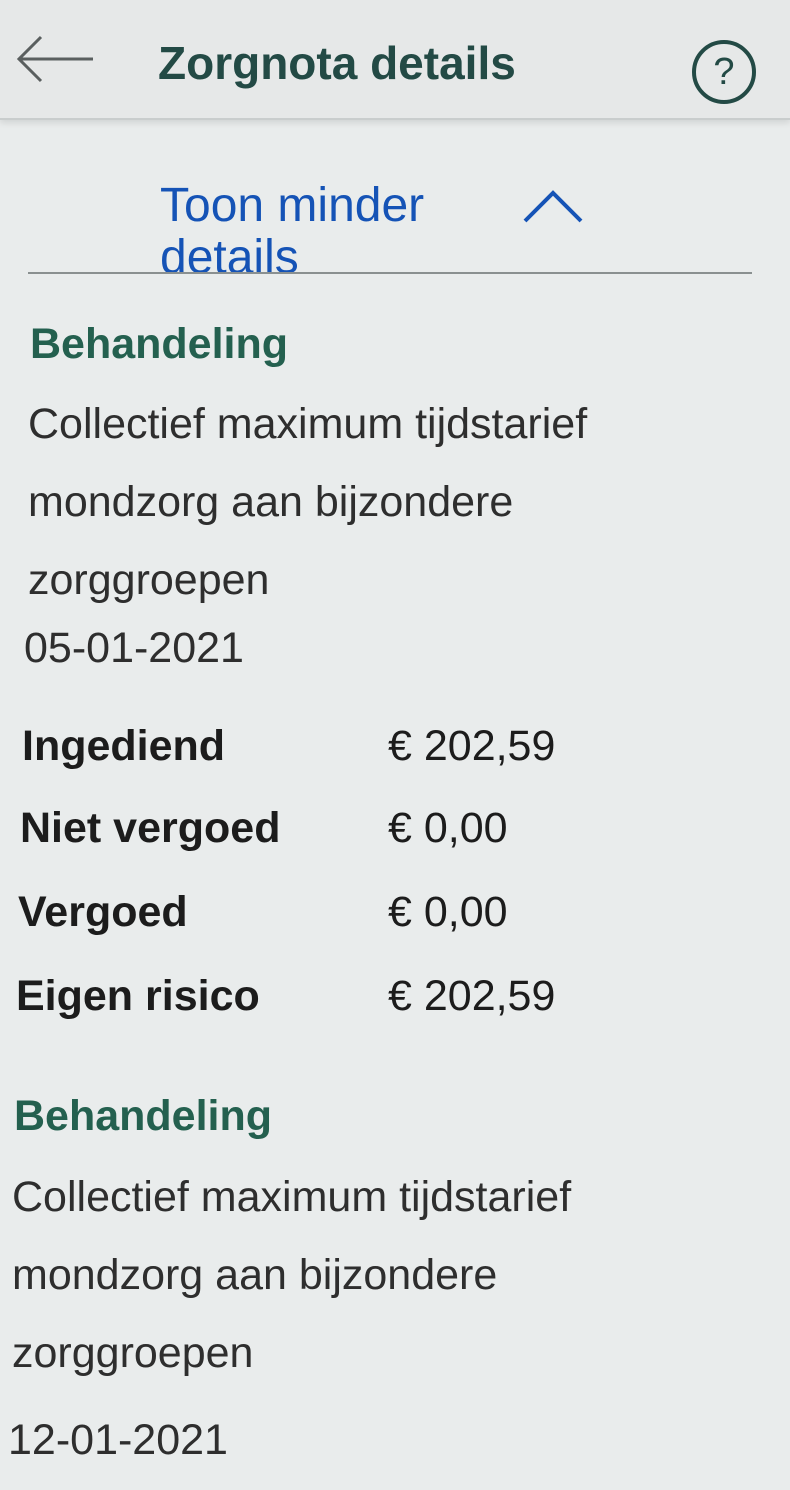 Image resolution: width=790 pixels, height=1490 pixels. I want to click on treatment-date: 05-01-2021, so click(134, 648).